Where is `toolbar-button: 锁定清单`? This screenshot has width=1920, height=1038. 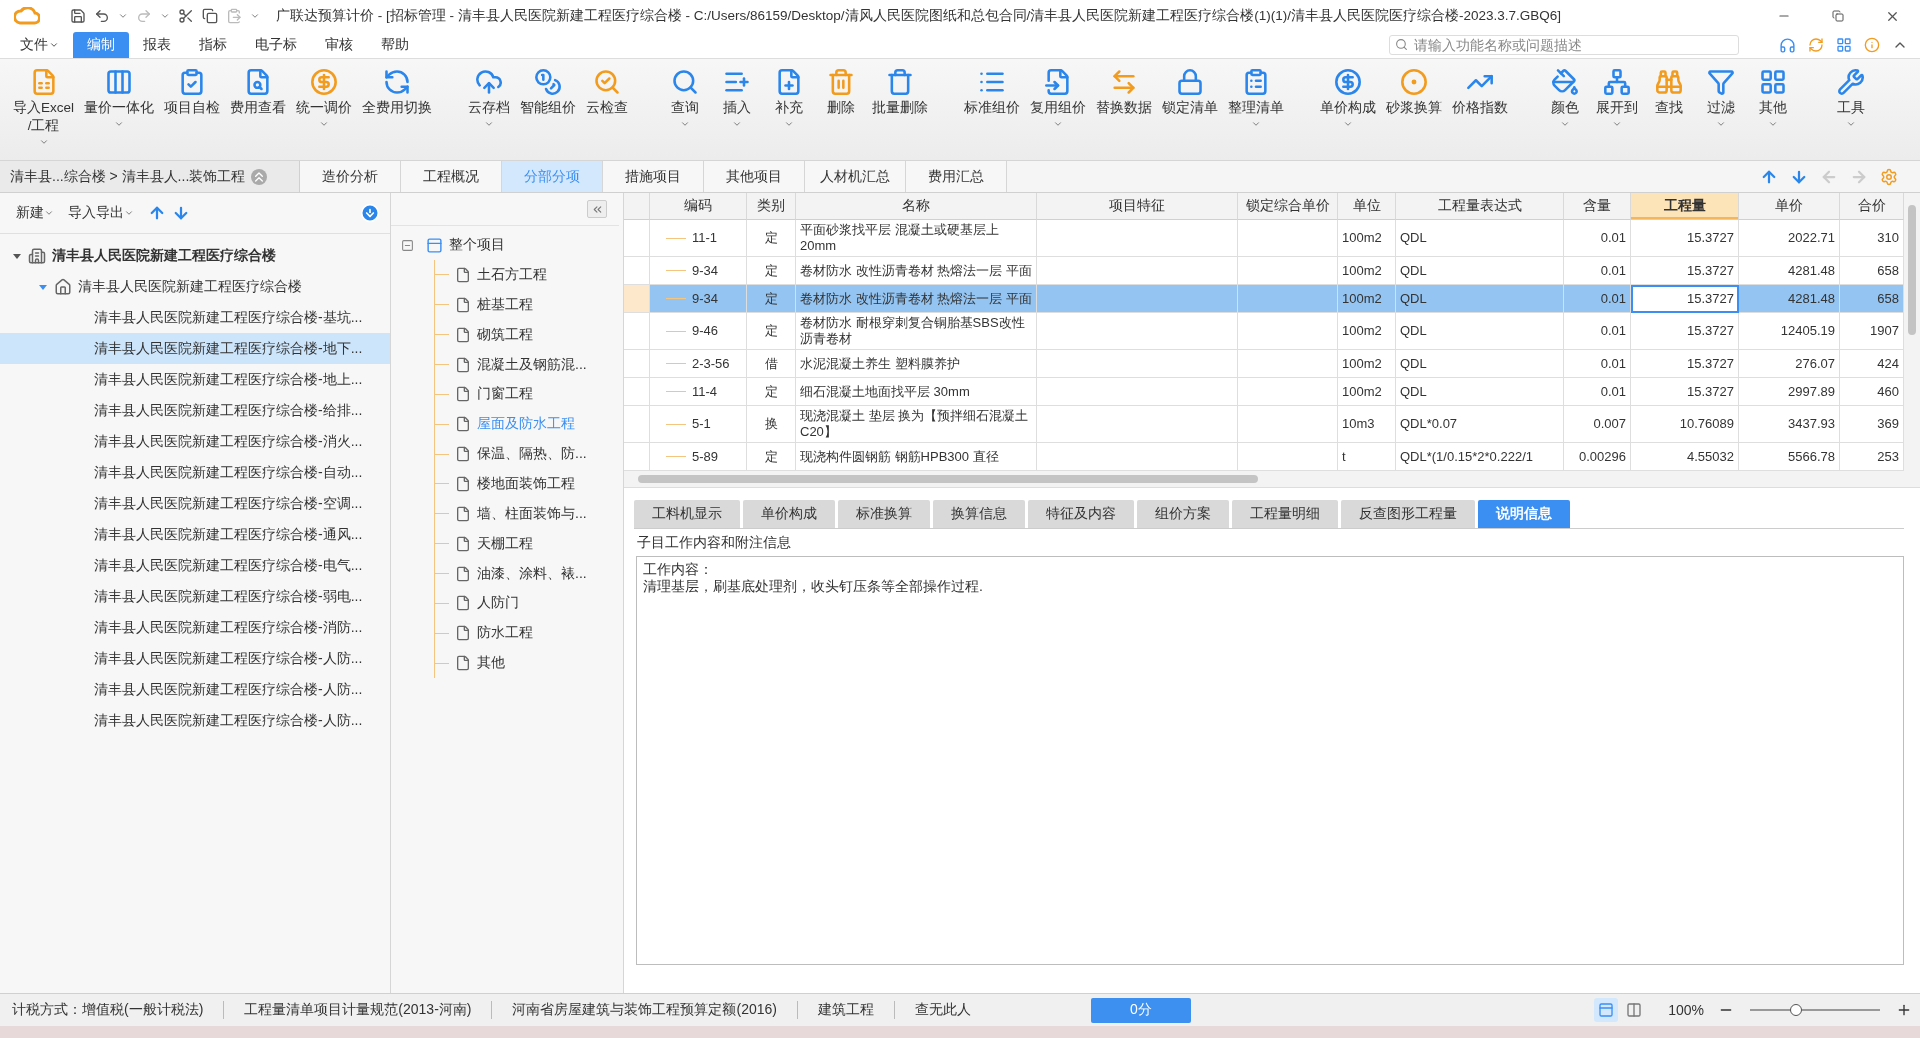
toolbar-button: 锁定清单 is located at coordinates (1190, 98).